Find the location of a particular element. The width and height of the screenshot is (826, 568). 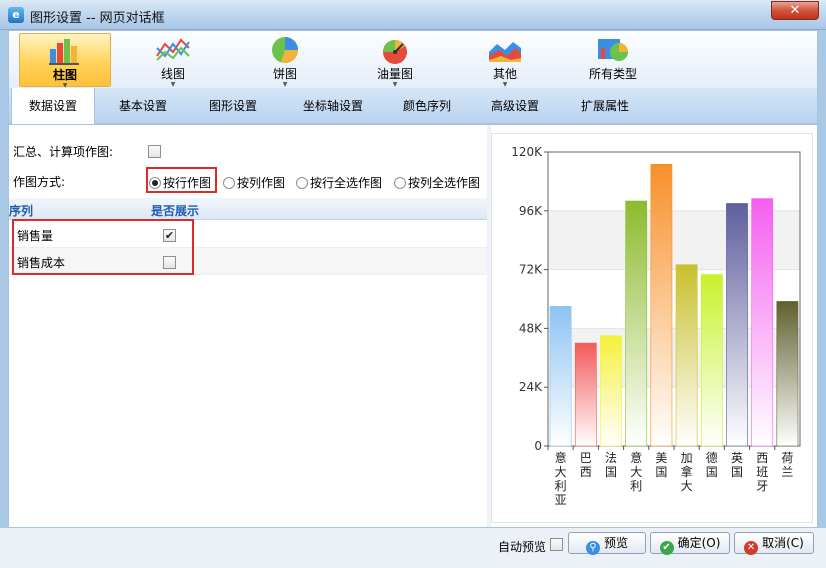

chart-type-toolbar: 柱图 ▼ 线图 ▼ 饼图 ▼ 油量图 ▼ 其他 ▼ 所有类型 is located at coordinates (413, 59).